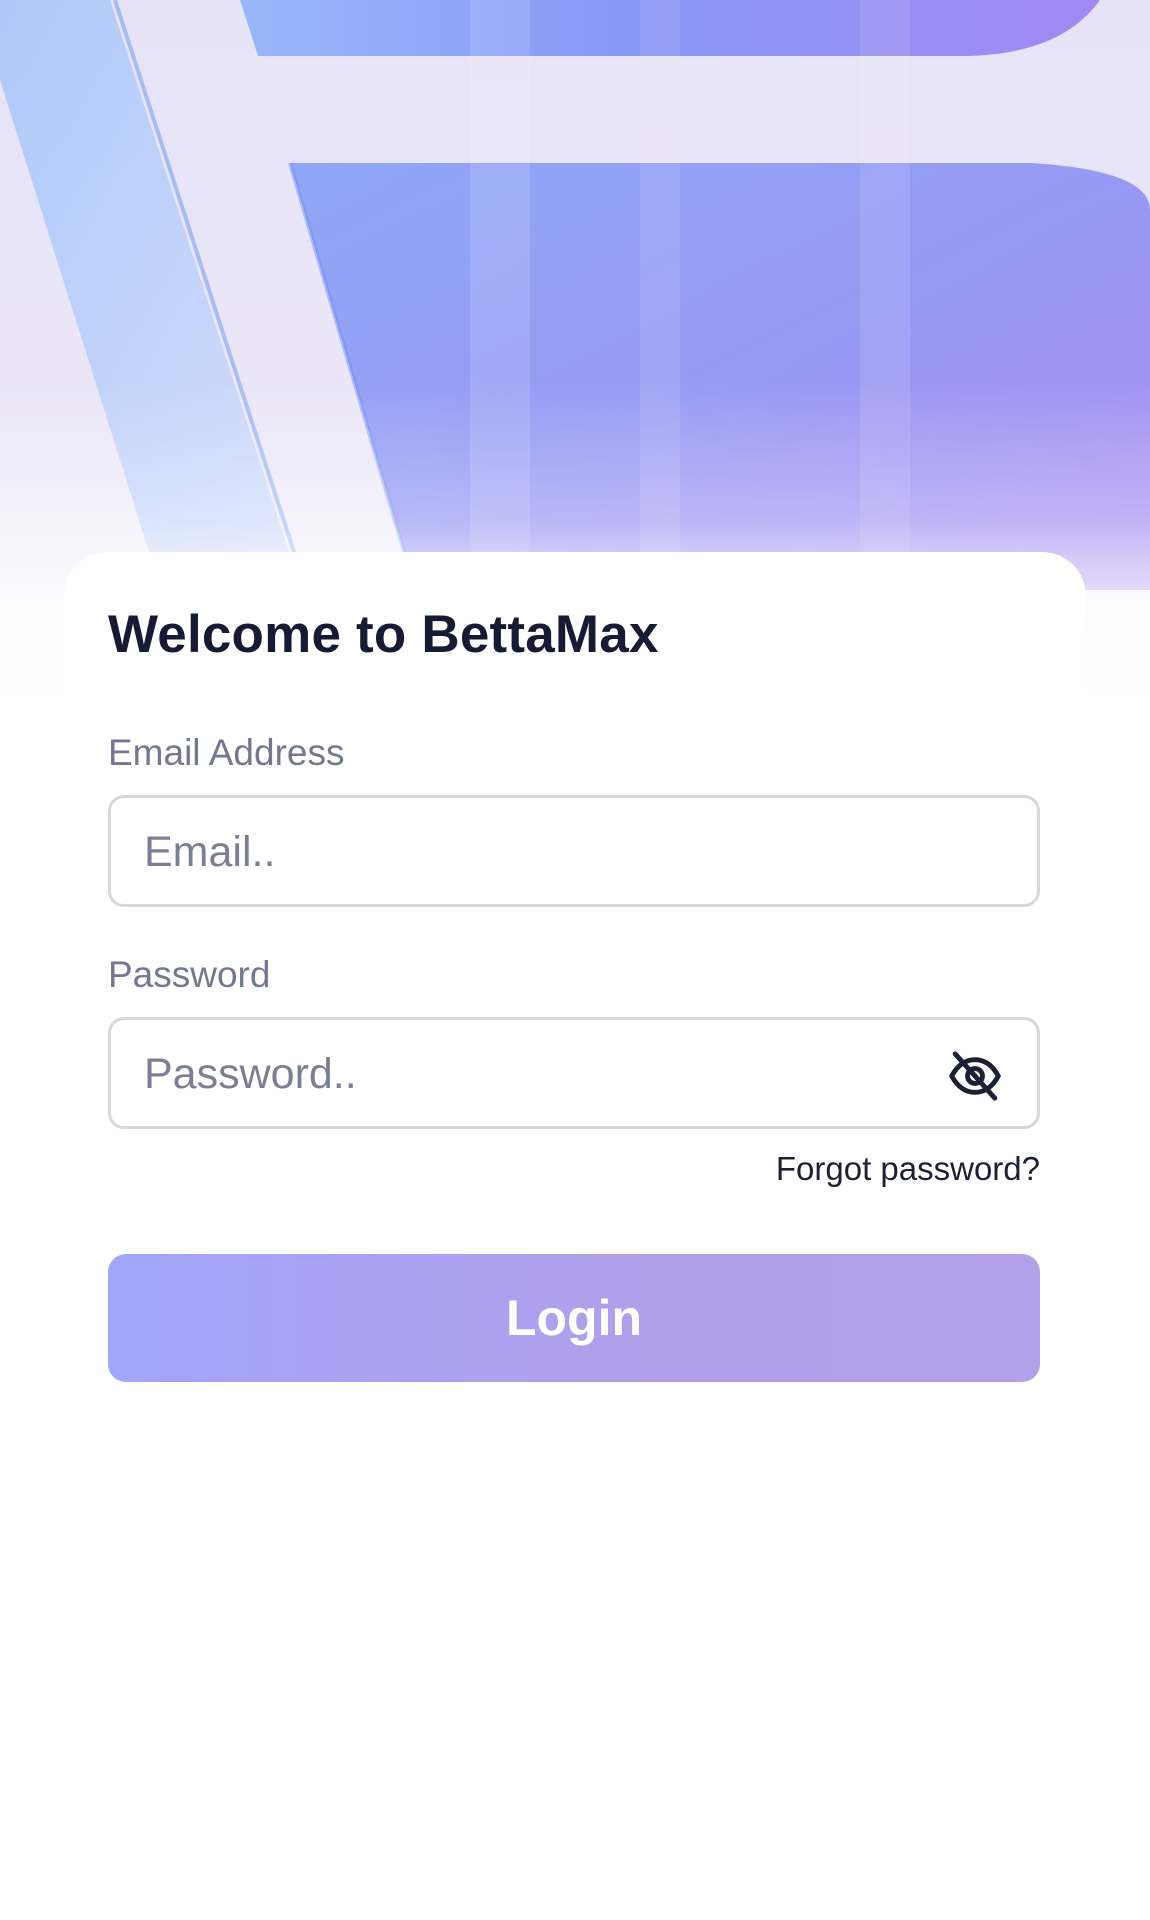 The image size is (1150, 1920). What do you see at coordinates (514, 1074) in the screenshot?
I see `password-input` at bounding box center [514, 1074].